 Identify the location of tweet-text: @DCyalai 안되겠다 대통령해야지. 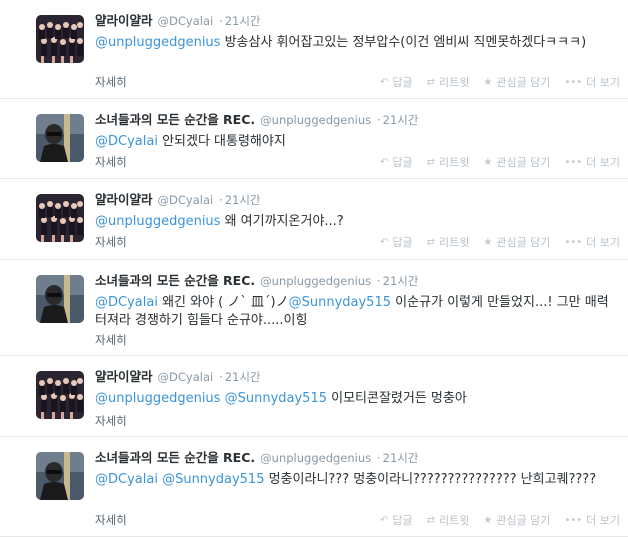
(356, 142).